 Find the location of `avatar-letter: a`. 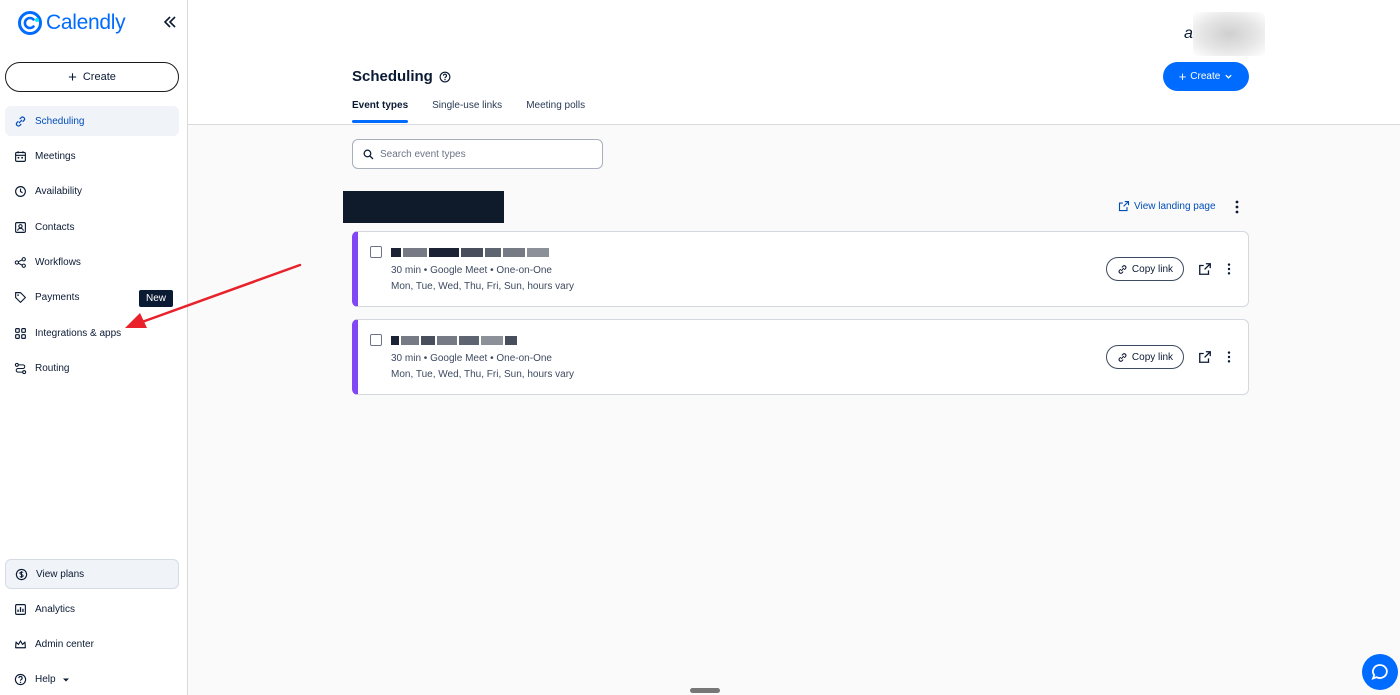

avatar-letter: a is located at coordinates (1188, 33).